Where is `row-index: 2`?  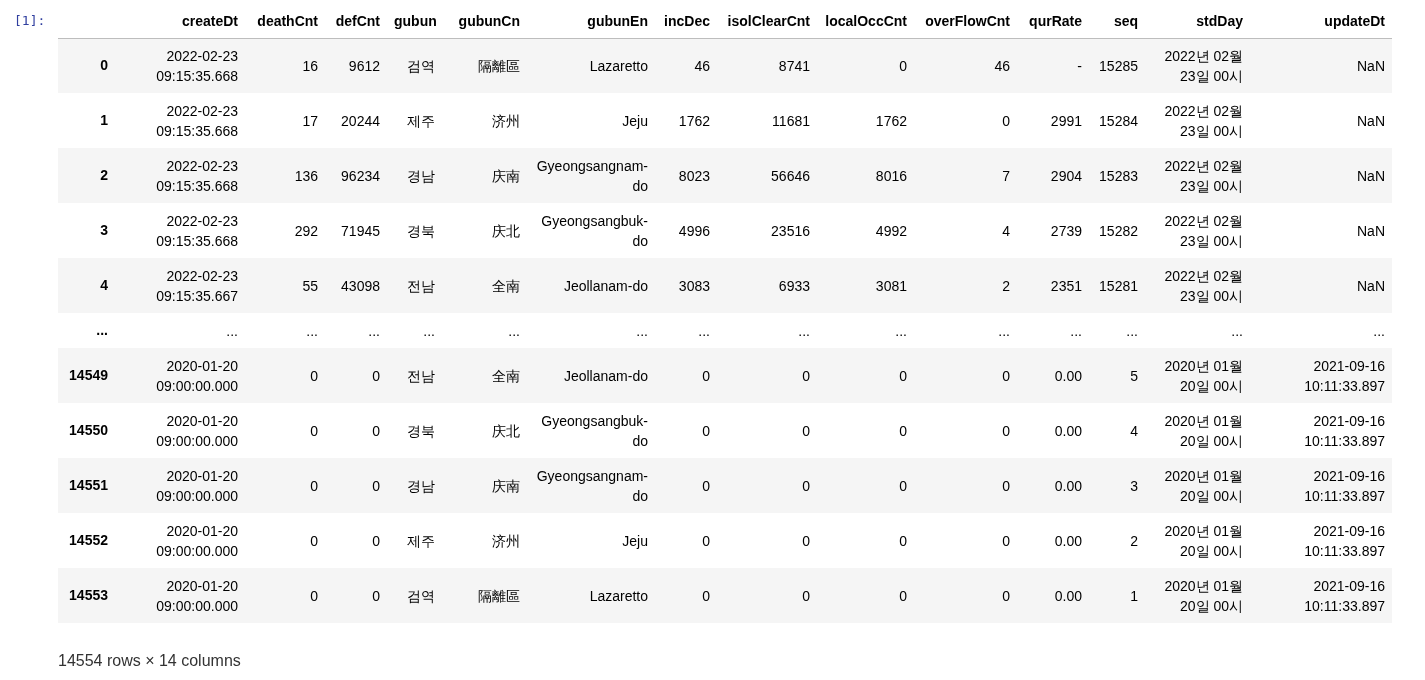 row-index: 2 is located at coordinates (104, 175).